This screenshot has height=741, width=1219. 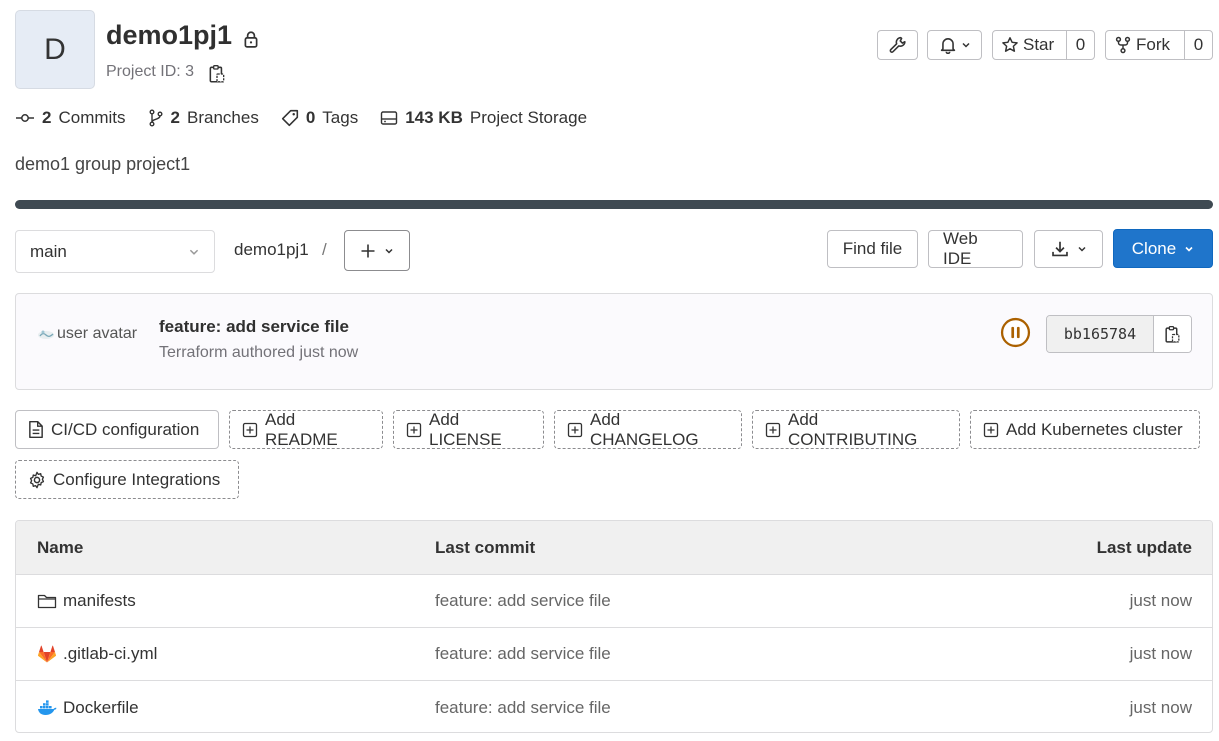 I want to click on notifications-dropdown, so click(x=954, y=45).